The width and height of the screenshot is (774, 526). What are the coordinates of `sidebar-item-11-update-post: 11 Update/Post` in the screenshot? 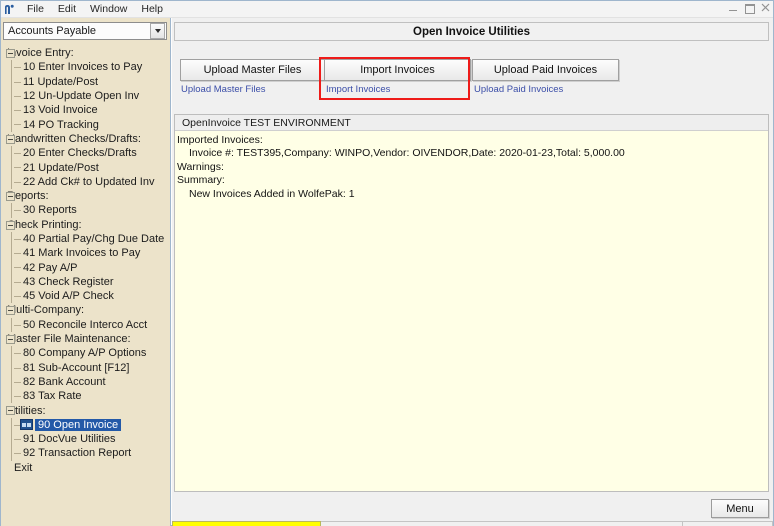 It's located at (85, 81).